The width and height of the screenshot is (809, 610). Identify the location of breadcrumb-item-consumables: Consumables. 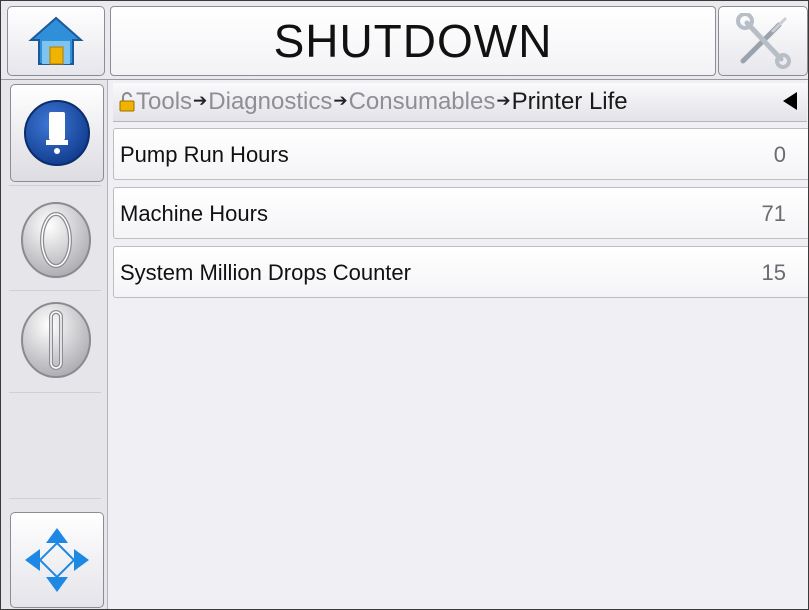
(422, 102).